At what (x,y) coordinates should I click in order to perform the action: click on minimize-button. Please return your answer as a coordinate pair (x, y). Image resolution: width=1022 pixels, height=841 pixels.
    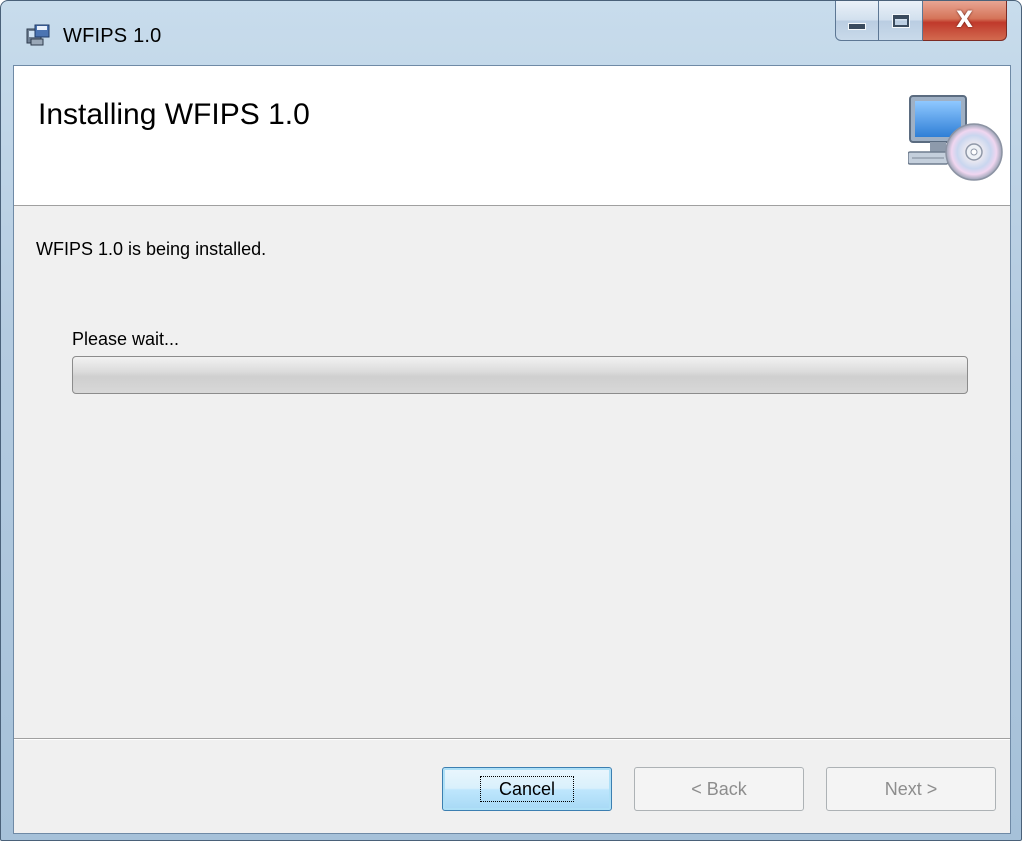
    Looking at the image, I should click on (857, 21).